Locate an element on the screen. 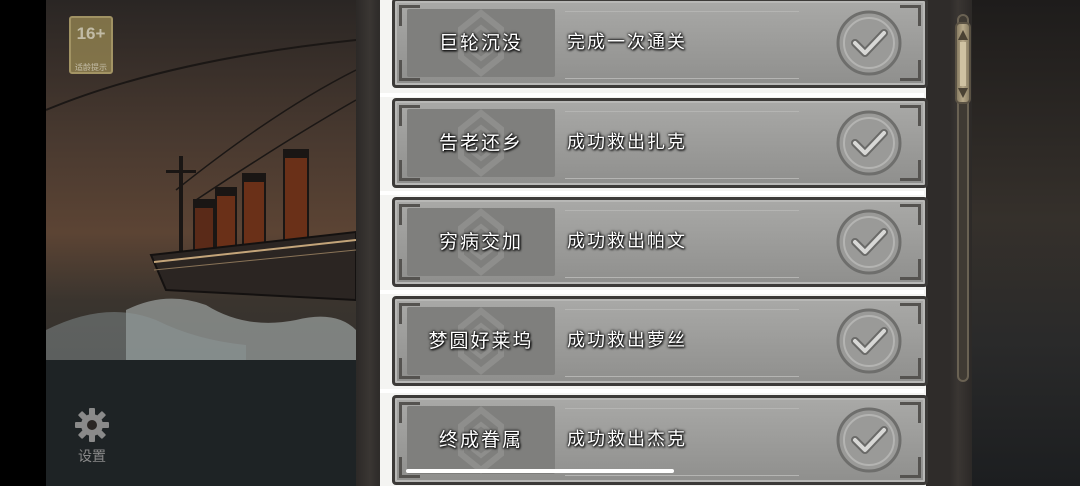 The height and width of the screenshot is (486, 1080). scroll-arrows-icon is located at coordinates (963, 64).